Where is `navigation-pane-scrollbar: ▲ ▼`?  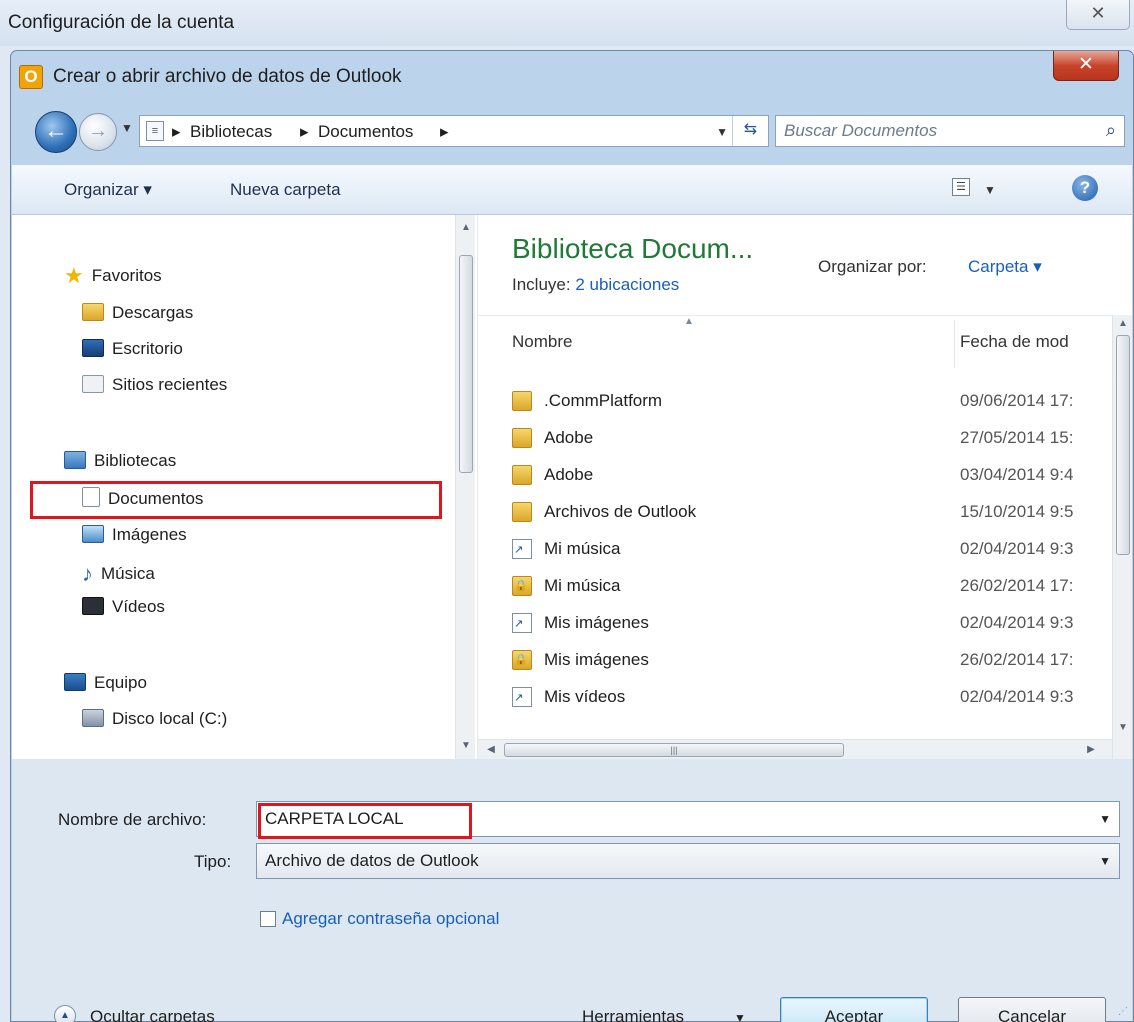
navigation-pane-scrollbar: ▲ ▼ is located at coordinates (465, 487).